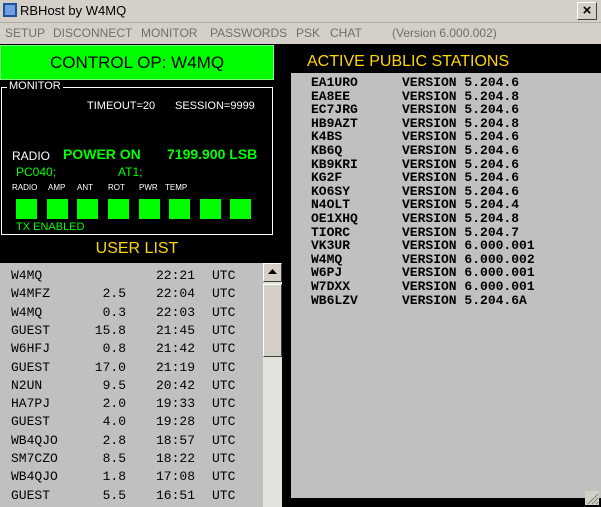 The height and width of the screenshot is (507, 601). Describe the element at coordinates (446, 109) in the screenshot. I see `station-row: EC7JRG VERSION 5.204.6` at that location.